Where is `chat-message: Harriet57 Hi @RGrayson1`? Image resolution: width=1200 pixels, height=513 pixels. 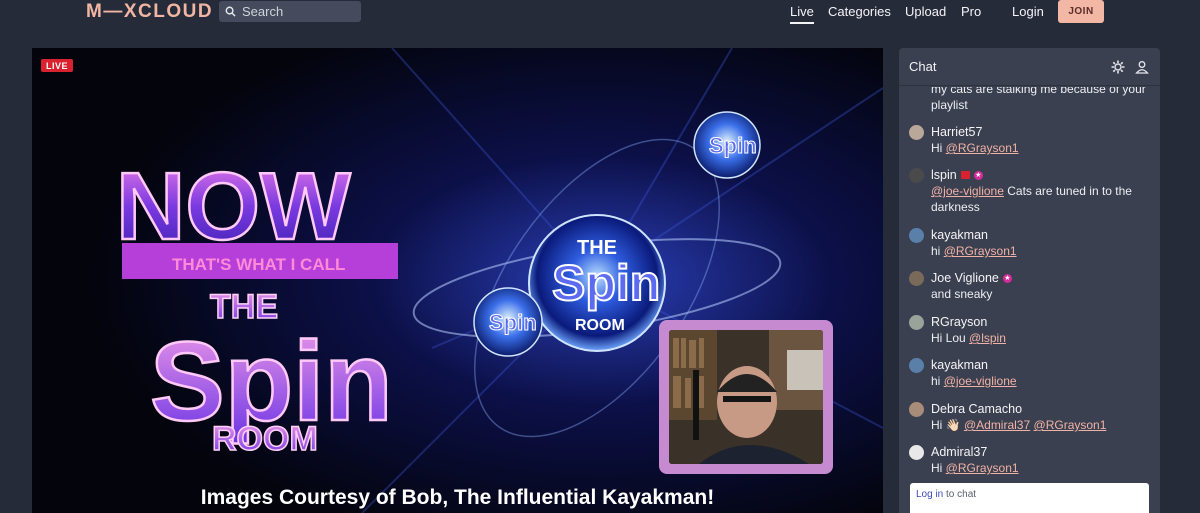
chat-message: Harriet57 Hi @RGrayson1 is located at coordinates (1031, 140).